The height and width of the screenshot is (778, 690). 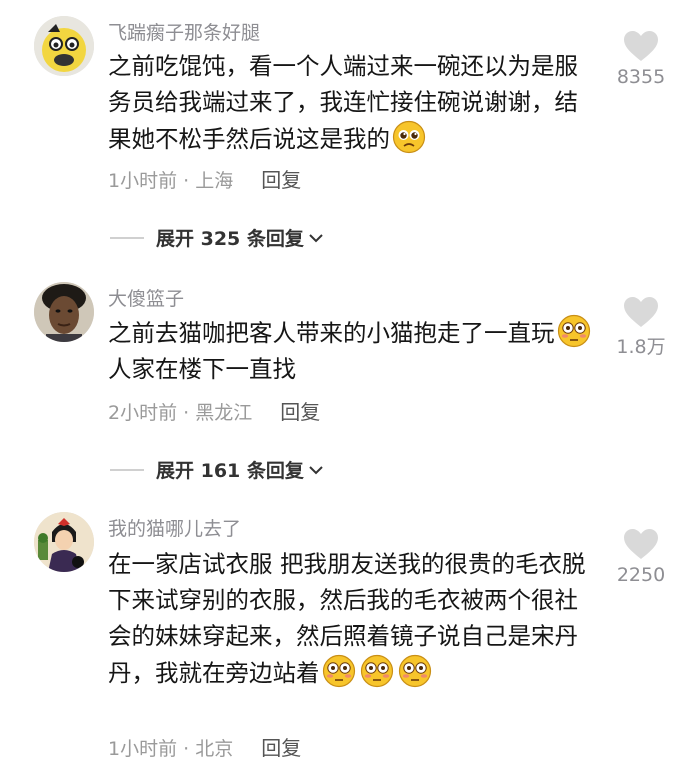 What do you see at coordinates (331, 333) in the screenshot?
I see `comment-text-part-1: 之前去猫咖把客人带来的小猫抱走了一直玩` at bounding box center [331, 333].